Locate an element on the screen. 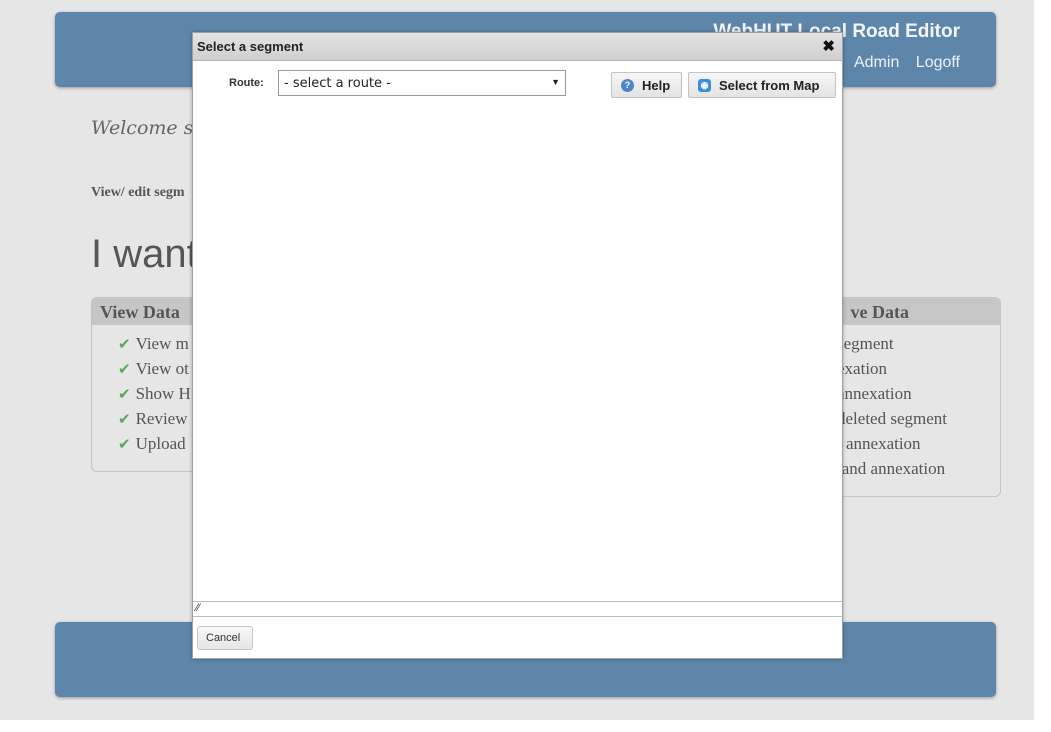  chevron-down-icon: ▼ is located at coordinates (555, 82).